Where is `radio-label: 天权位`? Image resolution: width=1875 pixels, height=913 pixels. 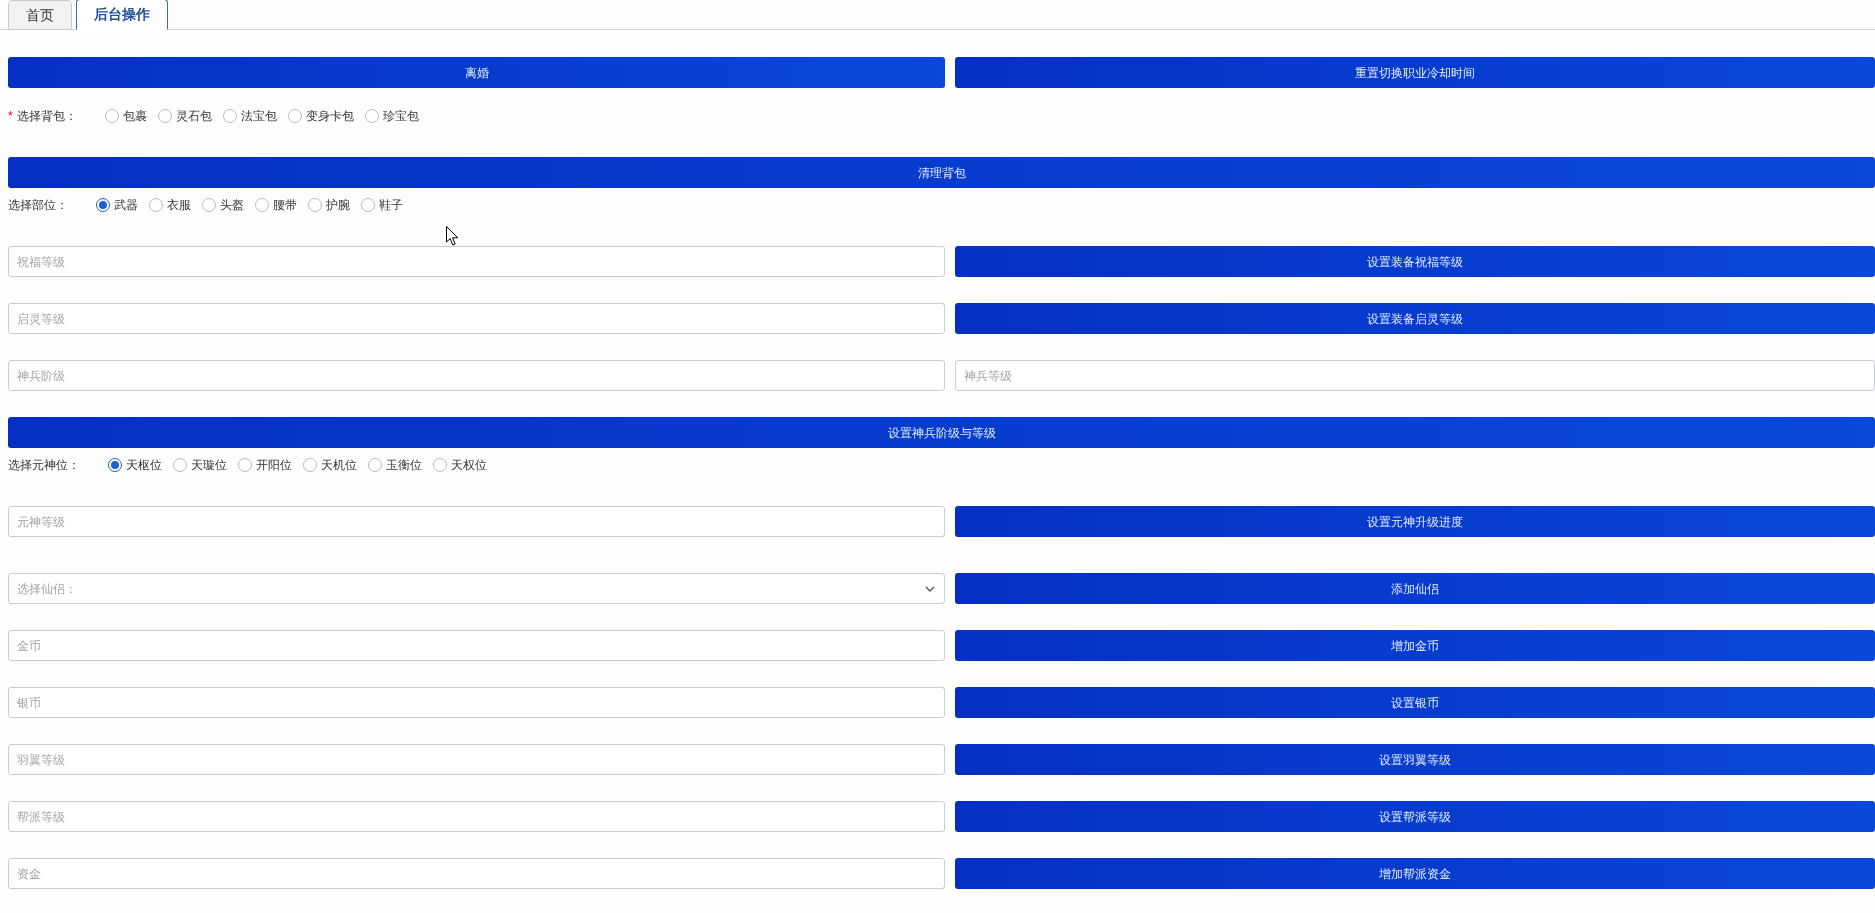 radio-label: 天权位 is located at coordinates (469, 465).